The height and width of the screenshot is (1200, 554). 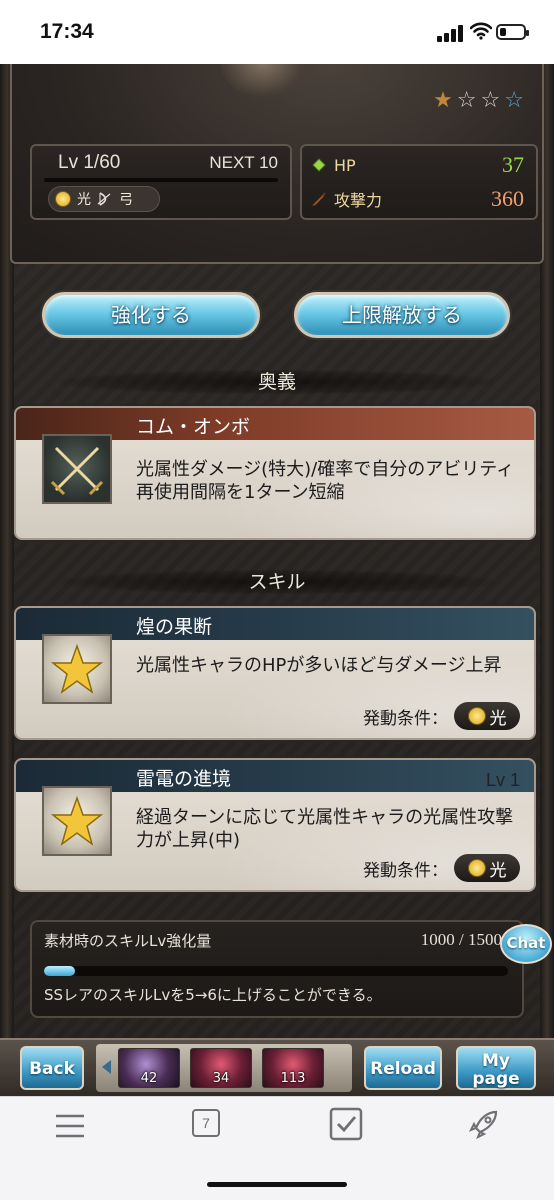 I want to click on party-count: 34, so click(x=221, y=1078).